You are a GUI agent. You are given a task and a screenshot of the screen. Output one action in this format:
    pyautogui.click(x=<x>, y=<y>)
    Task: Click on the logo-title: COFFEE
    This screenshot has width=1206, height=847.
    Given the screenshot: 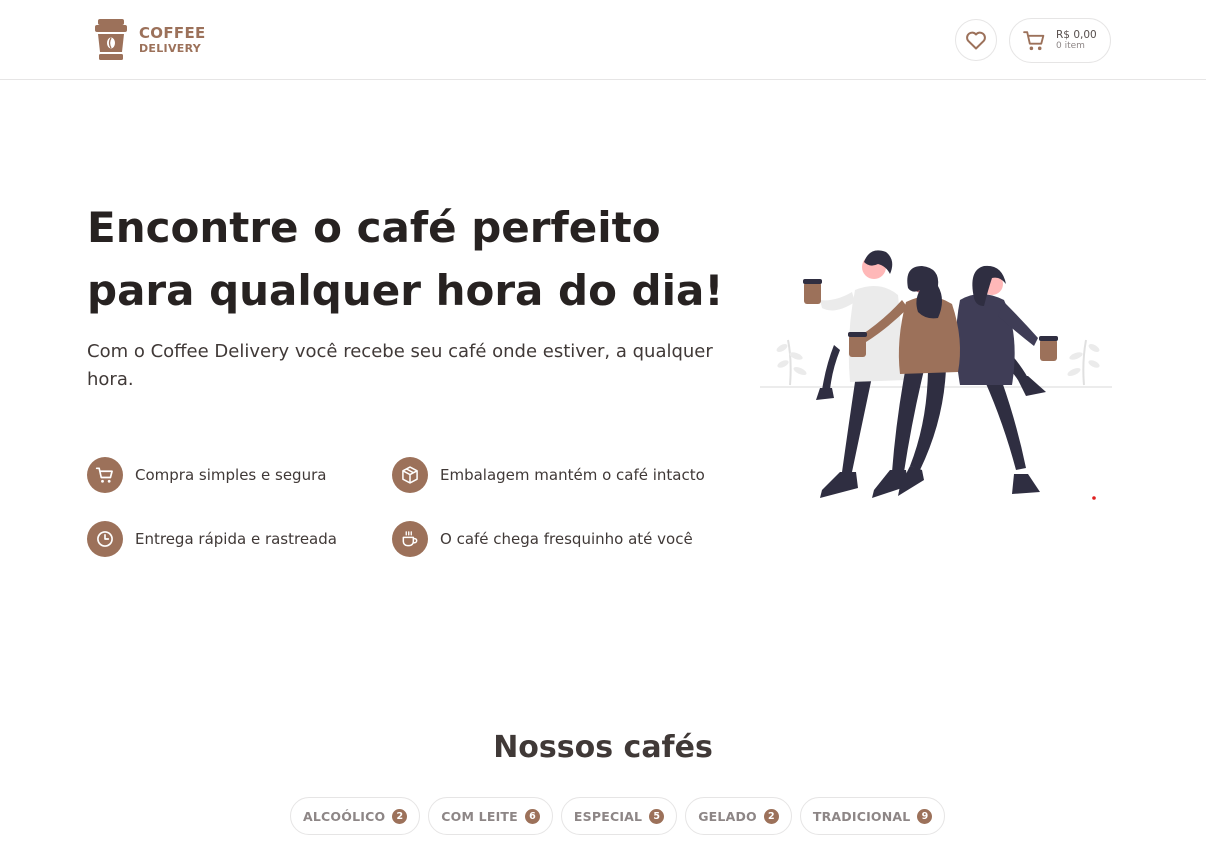 What is the action you would take?
    pyautogui.click(x=172, y=33)
    